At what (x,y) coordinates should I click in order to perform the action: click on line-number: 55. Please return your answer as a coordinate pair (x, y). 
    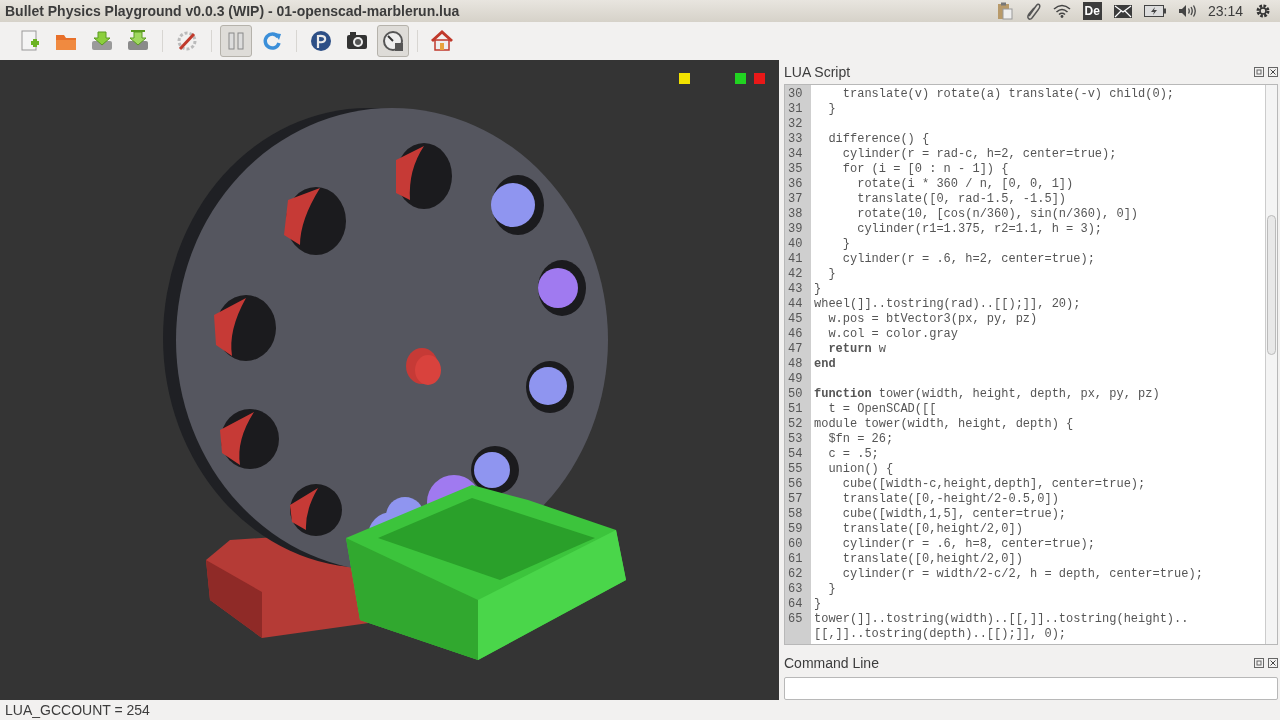
    Looking at the image, I should click on (795, 469).